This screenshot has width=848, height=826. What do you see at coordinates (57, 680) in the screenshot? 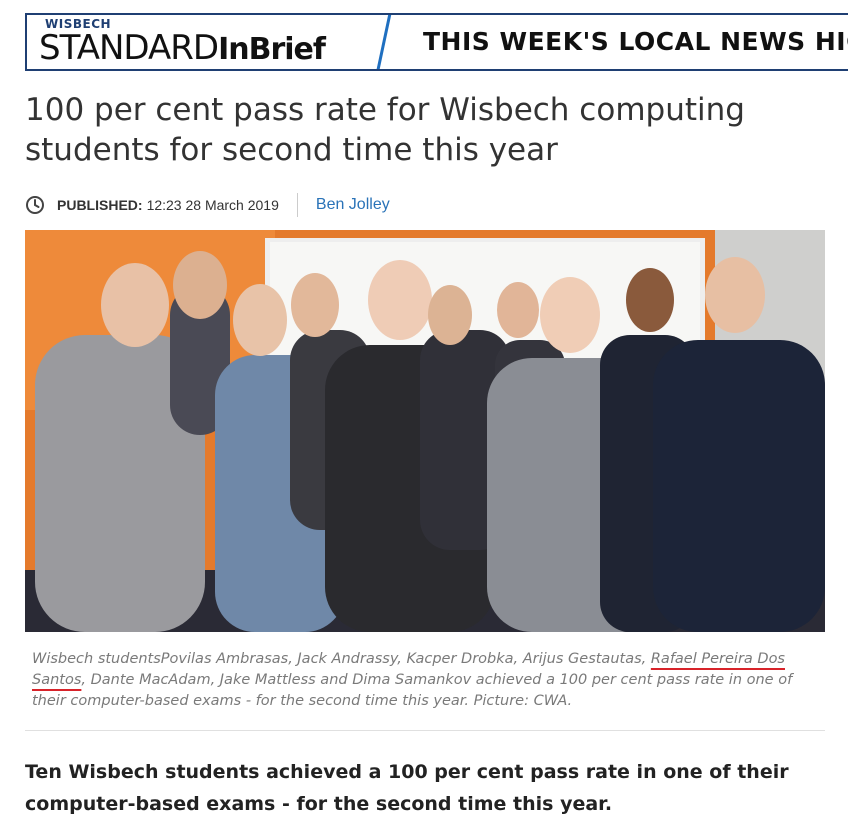
I see `caption-spellcheck-underline-2: Santos` at bounding box center [57, 680].